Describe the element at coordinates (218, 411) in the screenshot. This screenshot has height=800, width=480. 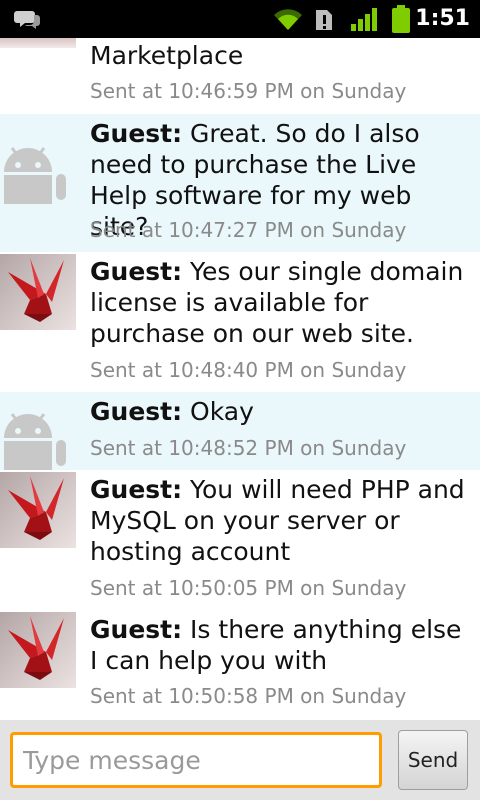
I see `message-body: Okay` at that location.